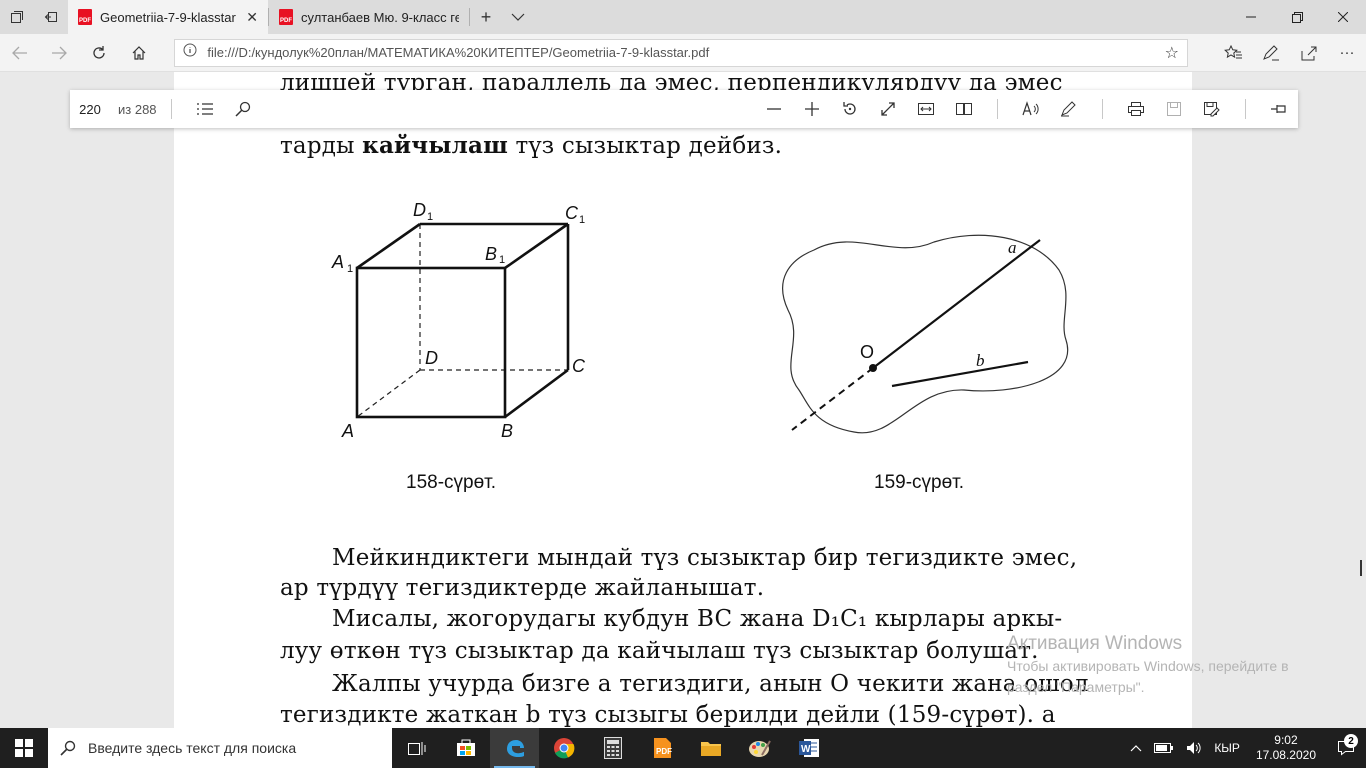 Image resolution: width=1366 pixels, height=768 pixels. What do you see at coordinates (867, 352) in the screenshot?
I see `label-o: O` at bounding box center [867, 352].